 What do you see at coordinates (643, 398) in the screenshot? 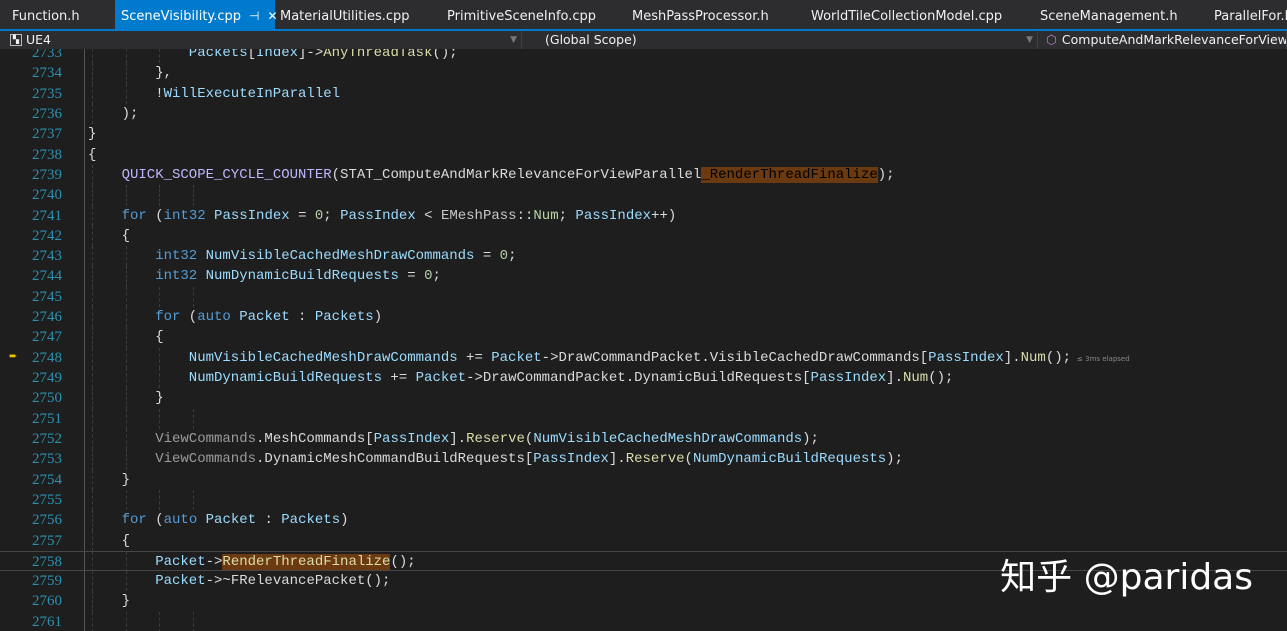
I see `code-line: 2750}` at bounding box center [643, 398].